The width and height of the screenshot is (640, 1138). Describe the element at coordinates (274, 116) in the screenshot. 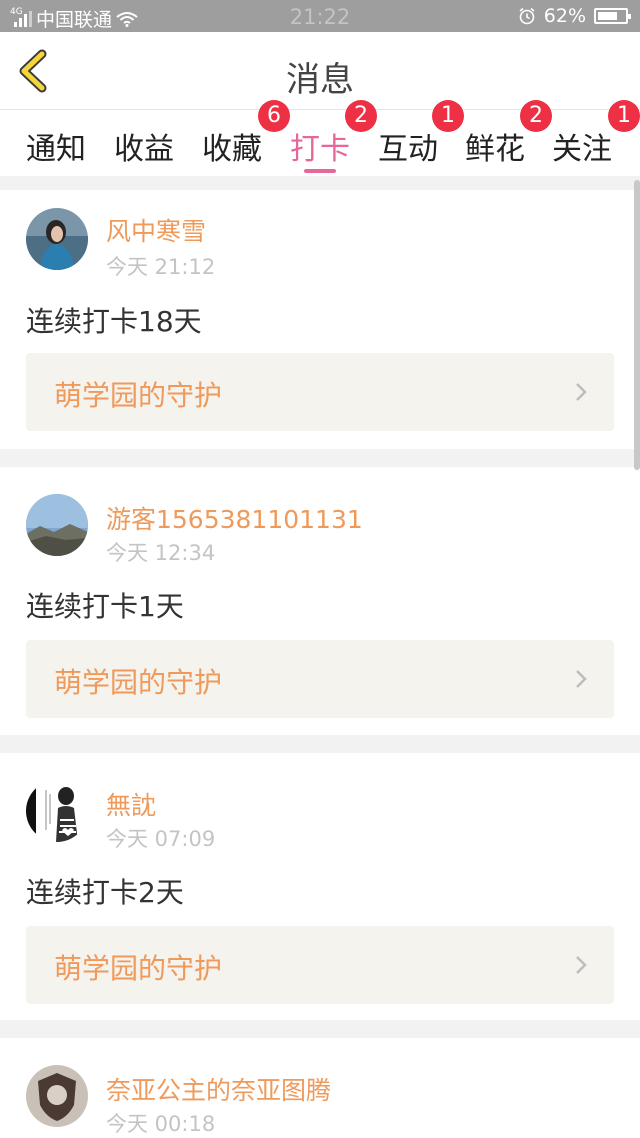

I see `favorites-badge: 6` at that location.